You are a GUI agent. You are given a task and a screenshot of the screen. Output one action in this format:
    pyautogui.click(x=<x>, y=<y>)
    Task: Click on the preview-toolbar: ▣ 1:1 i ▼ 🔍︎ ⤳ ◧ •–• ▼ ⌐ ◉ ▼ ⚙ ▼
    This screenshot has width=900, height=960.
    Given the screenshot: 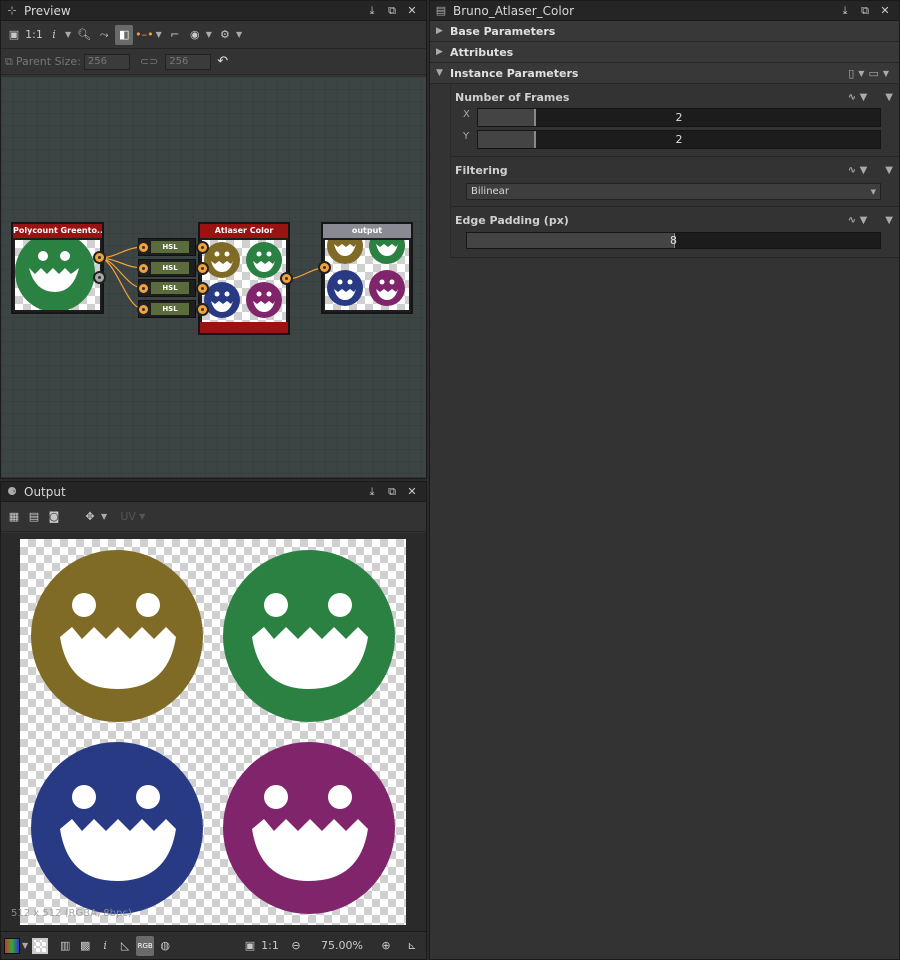 What is the action you would take?
    pyautogui.click(x=213, y=35)
    